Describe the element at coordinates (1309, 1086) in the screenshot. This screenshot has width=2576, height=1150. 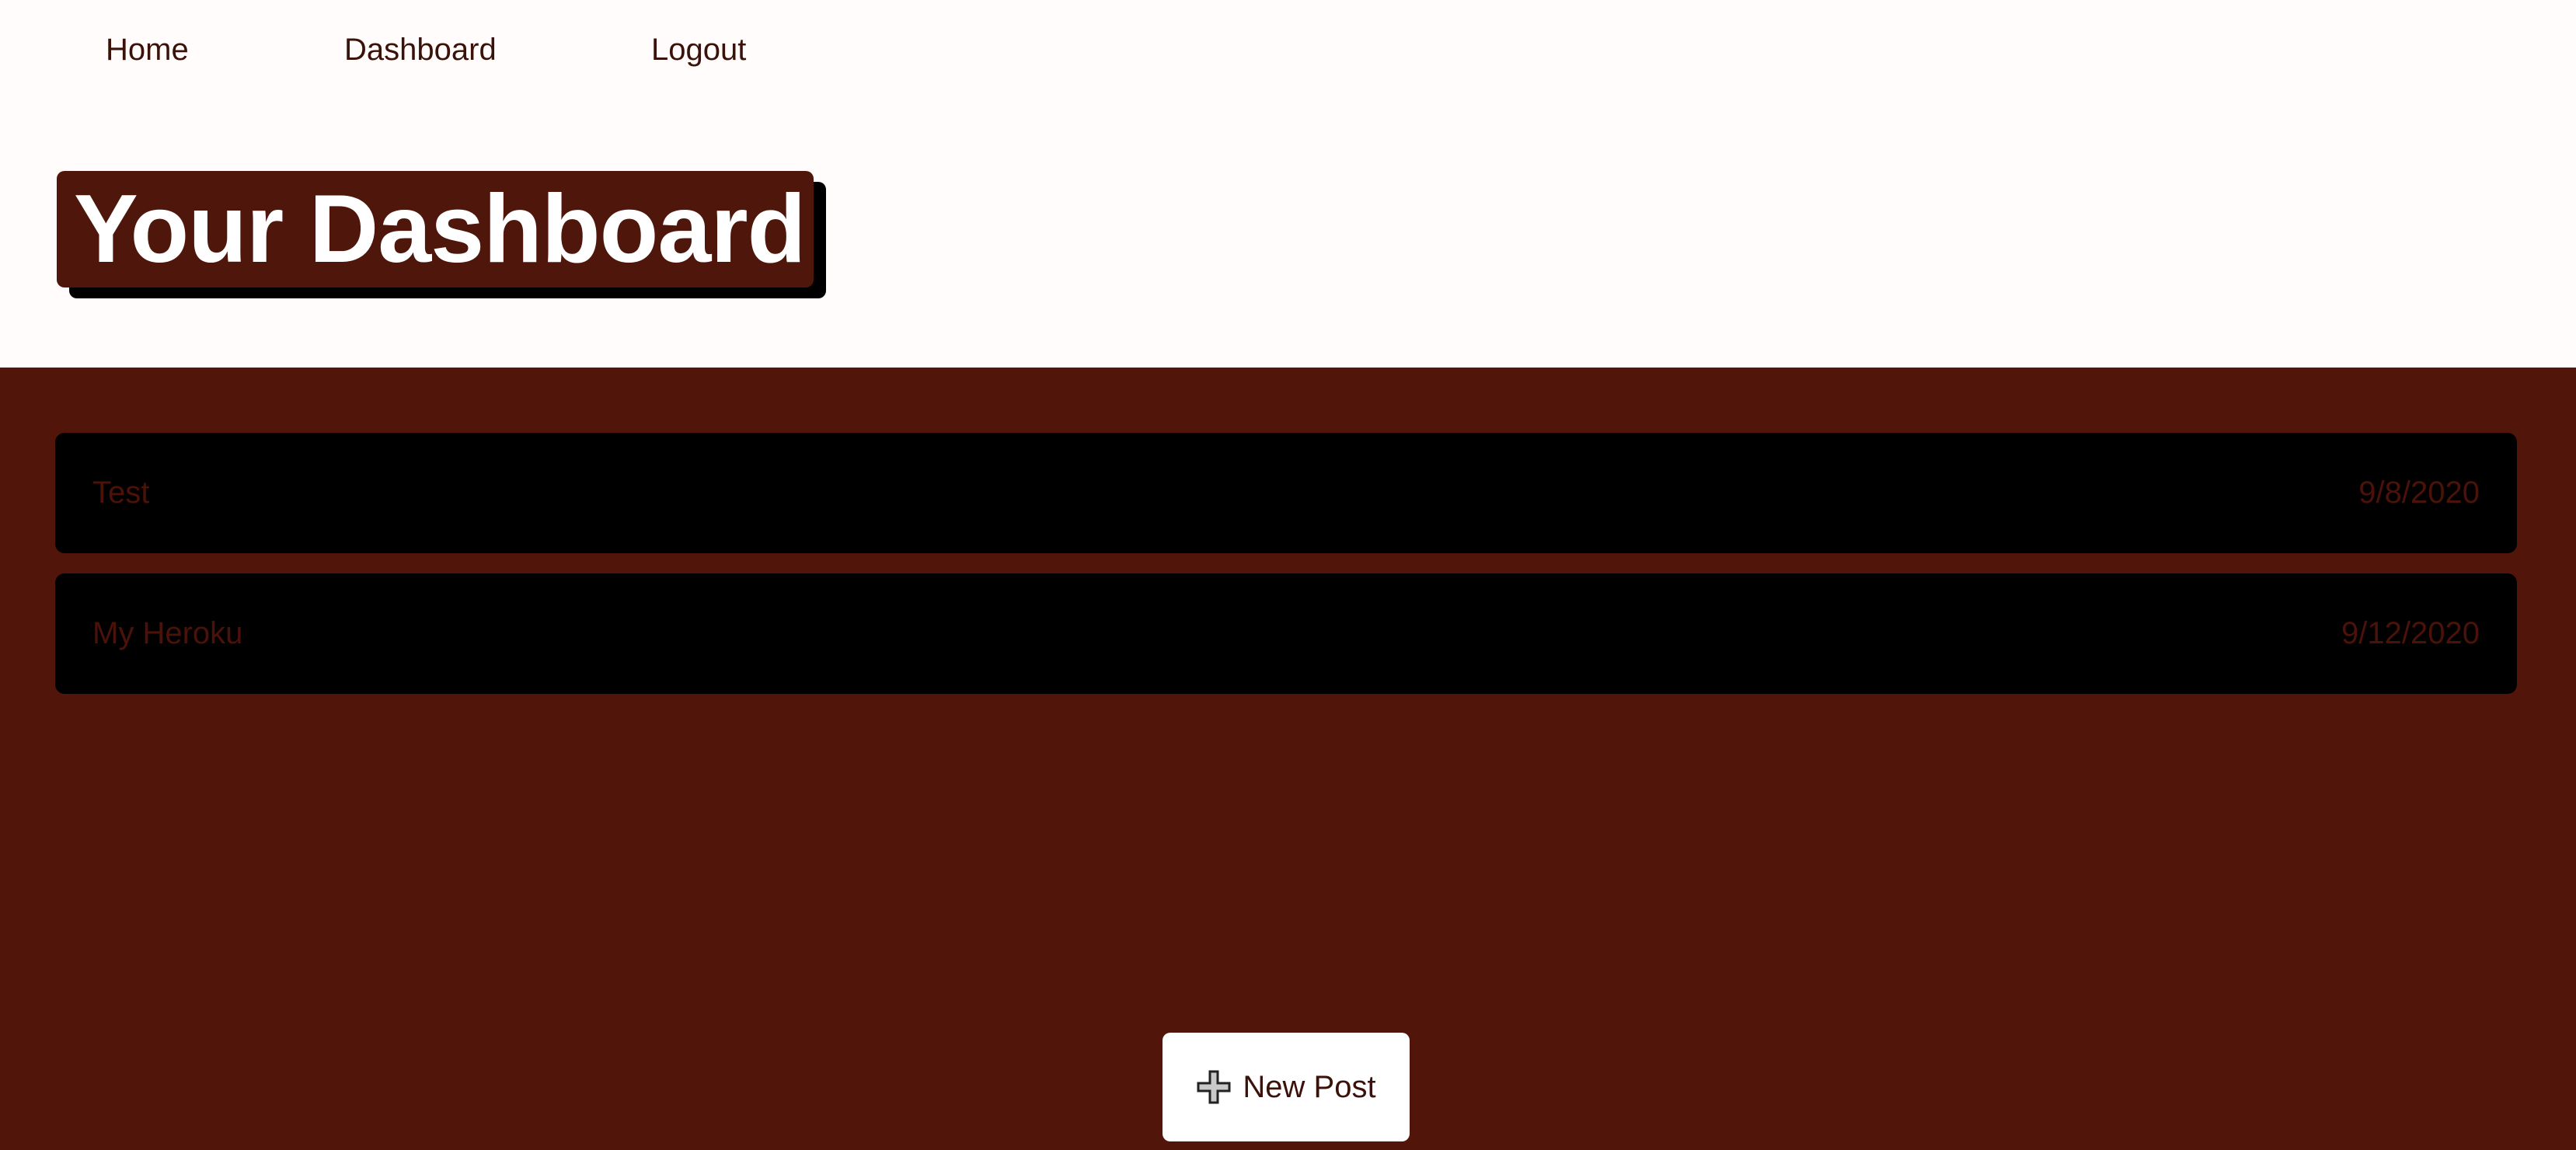
I see `new-post-label: New Post` at that location.